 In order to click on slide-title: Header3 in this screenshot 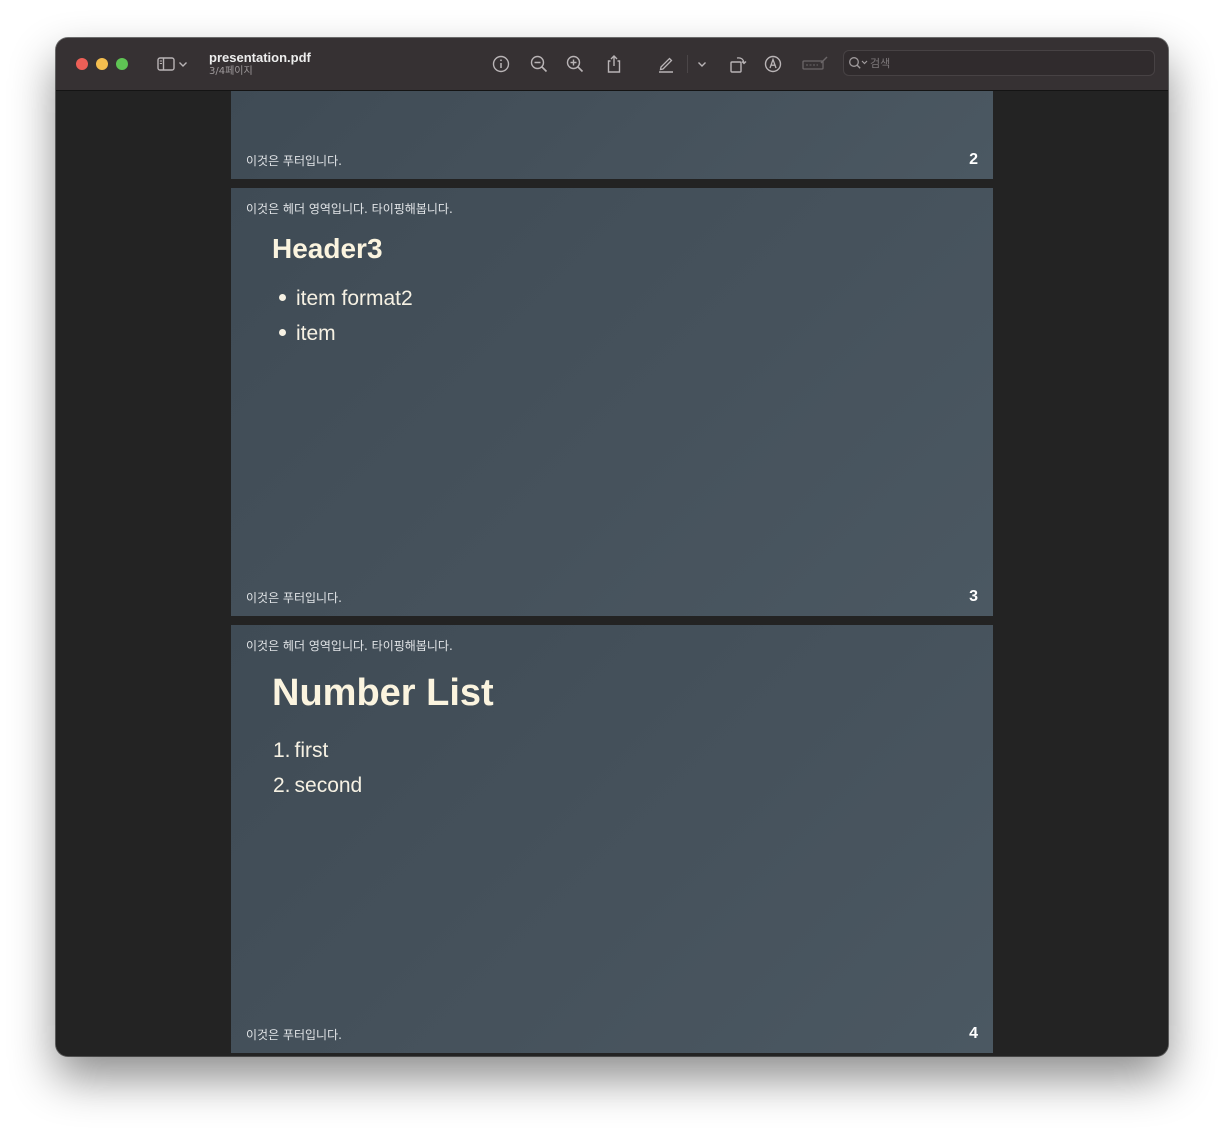, I will do `click(327, 248)`.